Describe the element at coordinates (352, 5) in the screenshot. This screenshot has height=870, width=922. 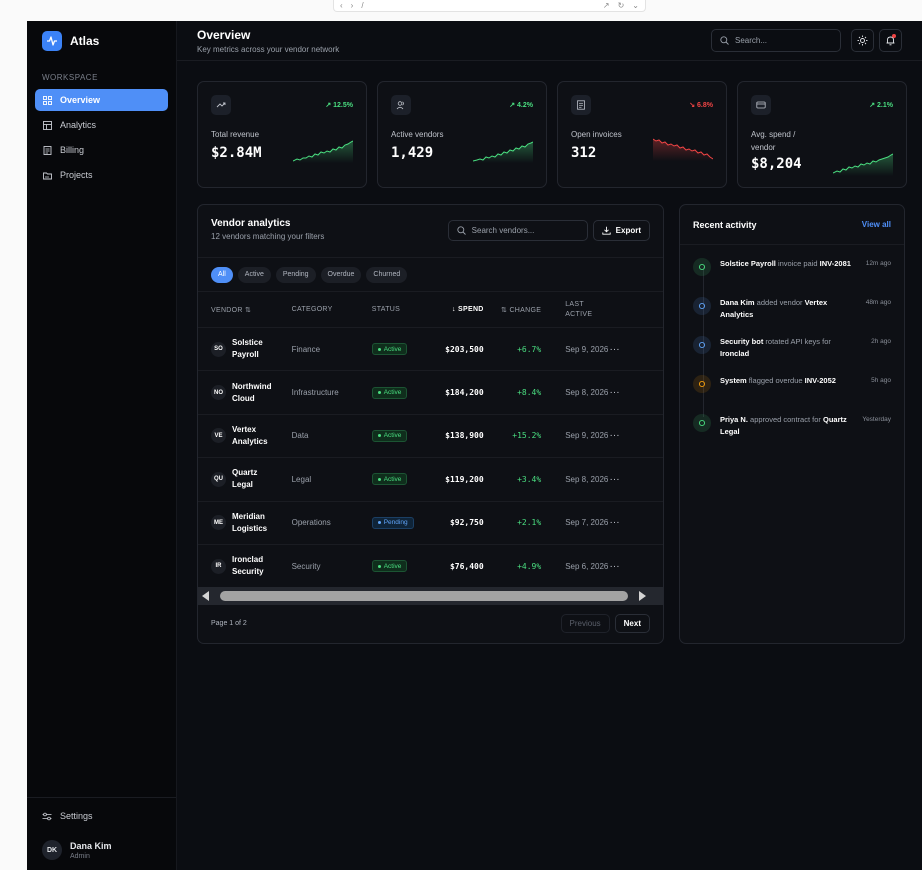
I see `forward-icon: ›` at that location.